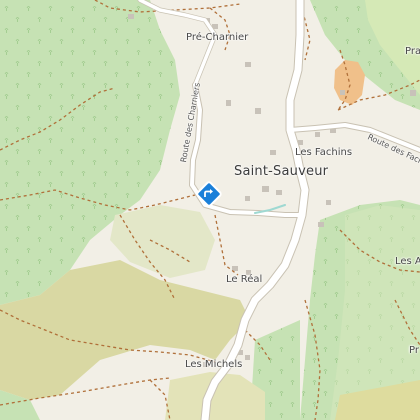  What do you see at coordinates (209, 194) in the screenshot?
I see `directions-diamond-icon` at bounding box center [209, 194].